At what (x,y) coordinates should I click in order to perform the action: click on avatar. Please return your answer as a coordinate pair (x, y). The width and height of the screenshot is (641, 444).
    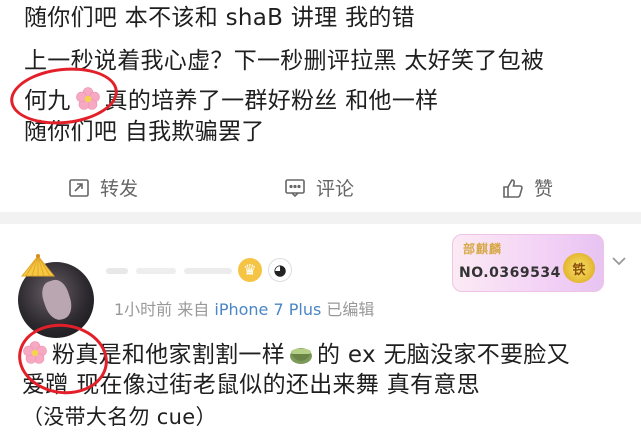
    Looking at the image, I should click on (58, 295).